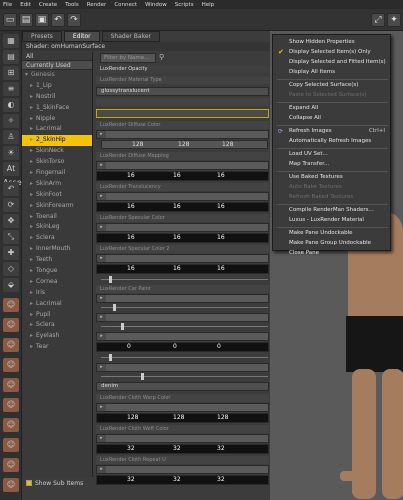 This screenshot has width=403, height=500. I want to click on surface-selection-icon: ✦, so click(394, 20).